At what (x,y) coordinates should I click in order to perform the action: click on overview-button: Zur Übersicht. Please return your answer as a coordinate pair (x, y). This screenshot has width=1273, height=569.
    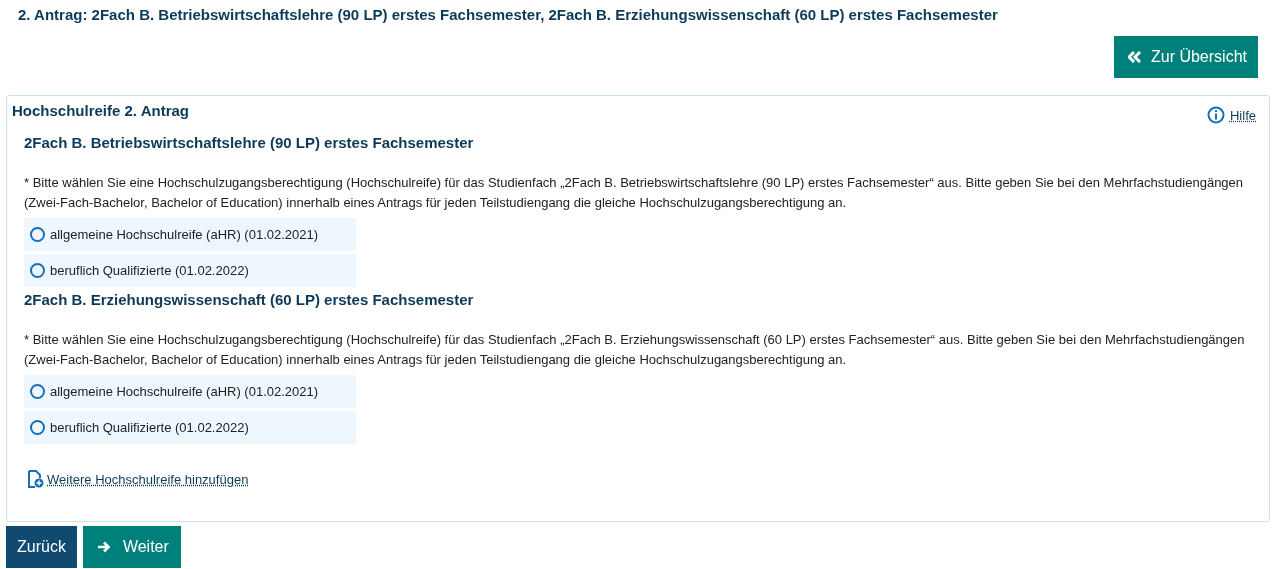
    Looking at the image, I should click on (1185, 57).